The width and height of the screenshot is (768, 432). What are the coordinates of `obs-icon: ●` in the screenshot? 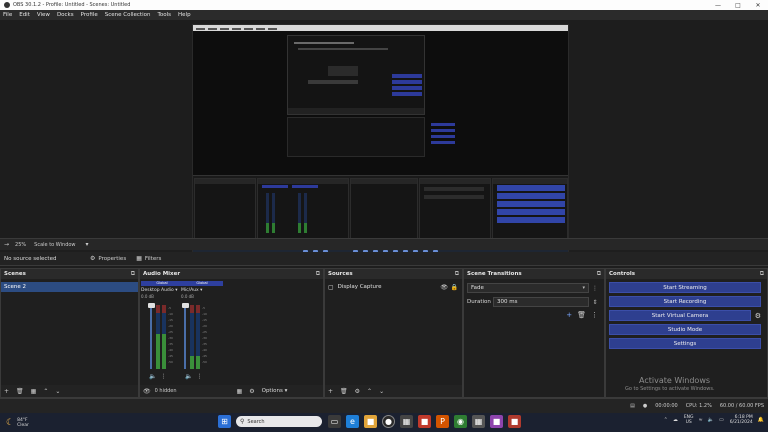 It's located at (388, 421).